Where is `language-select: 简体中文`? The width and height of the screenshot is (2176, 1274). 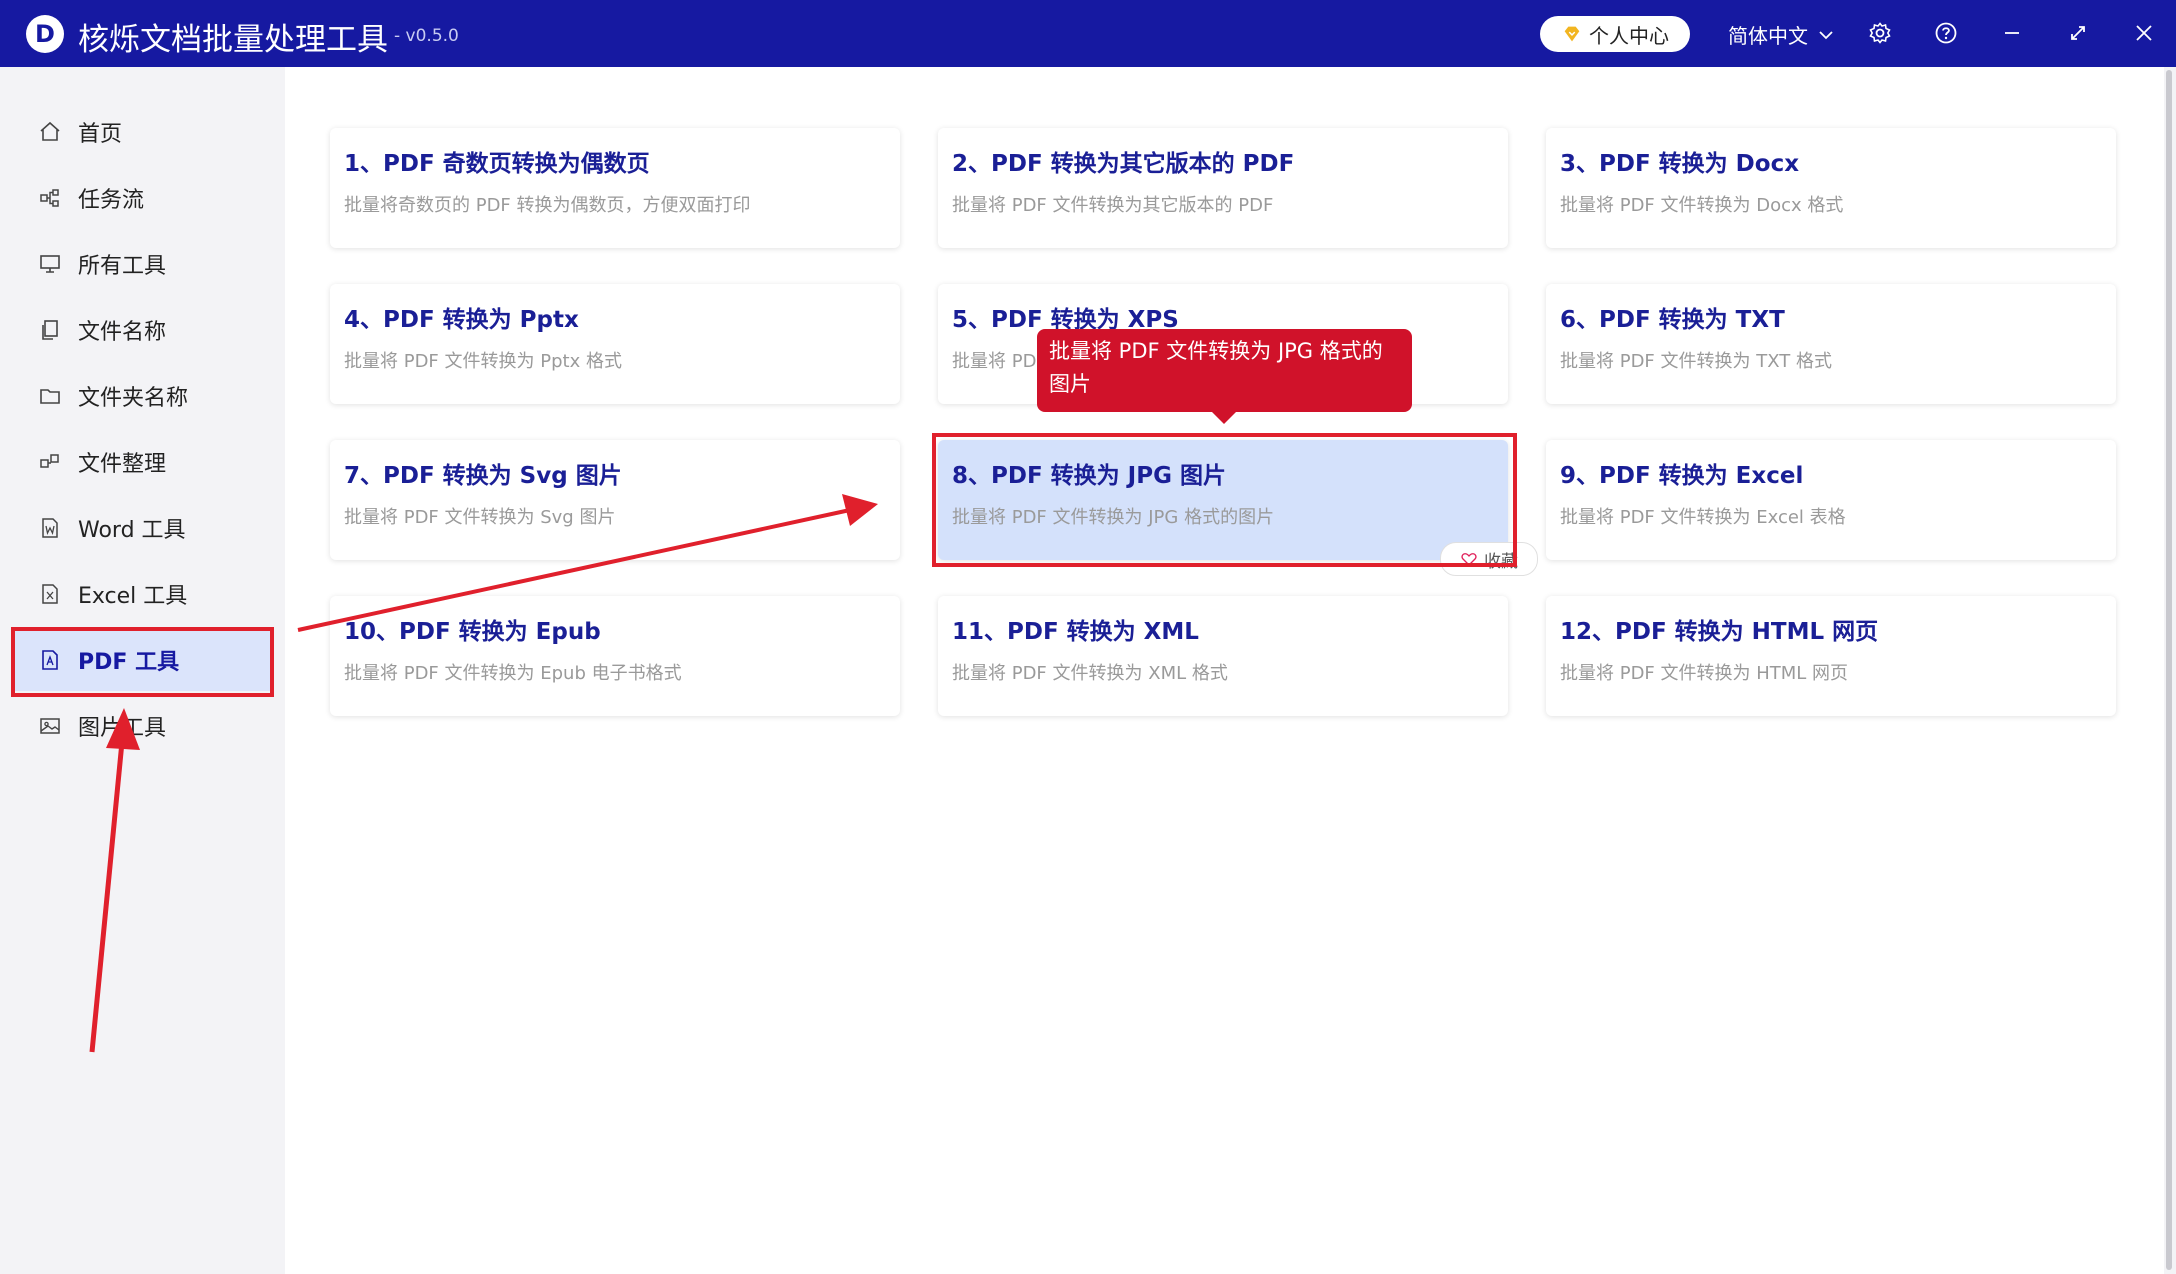
language-select: 简体中文 is located at coordinates (1781, 34).